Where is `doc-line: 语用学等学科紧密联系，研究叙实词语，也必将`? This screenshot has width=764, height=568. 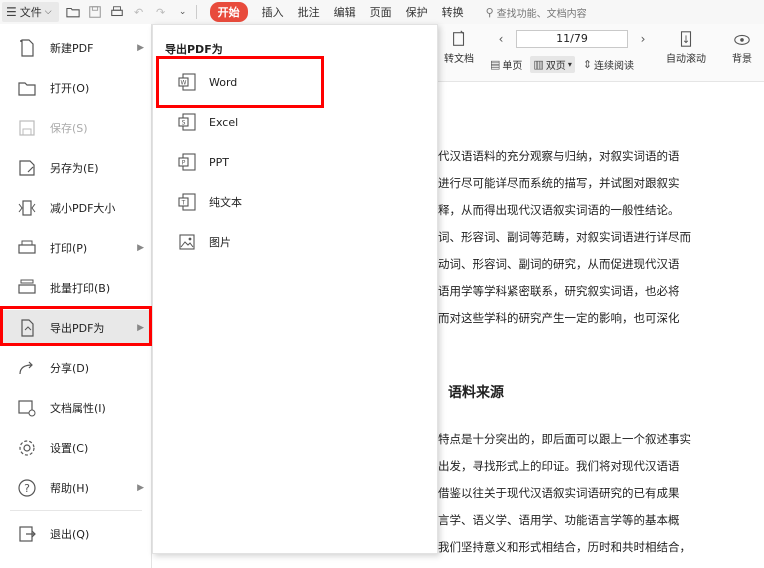 doc-line: 语用学等学科紧密联系，研究叙实词语，也必将 is located at coordinates (559, 291).